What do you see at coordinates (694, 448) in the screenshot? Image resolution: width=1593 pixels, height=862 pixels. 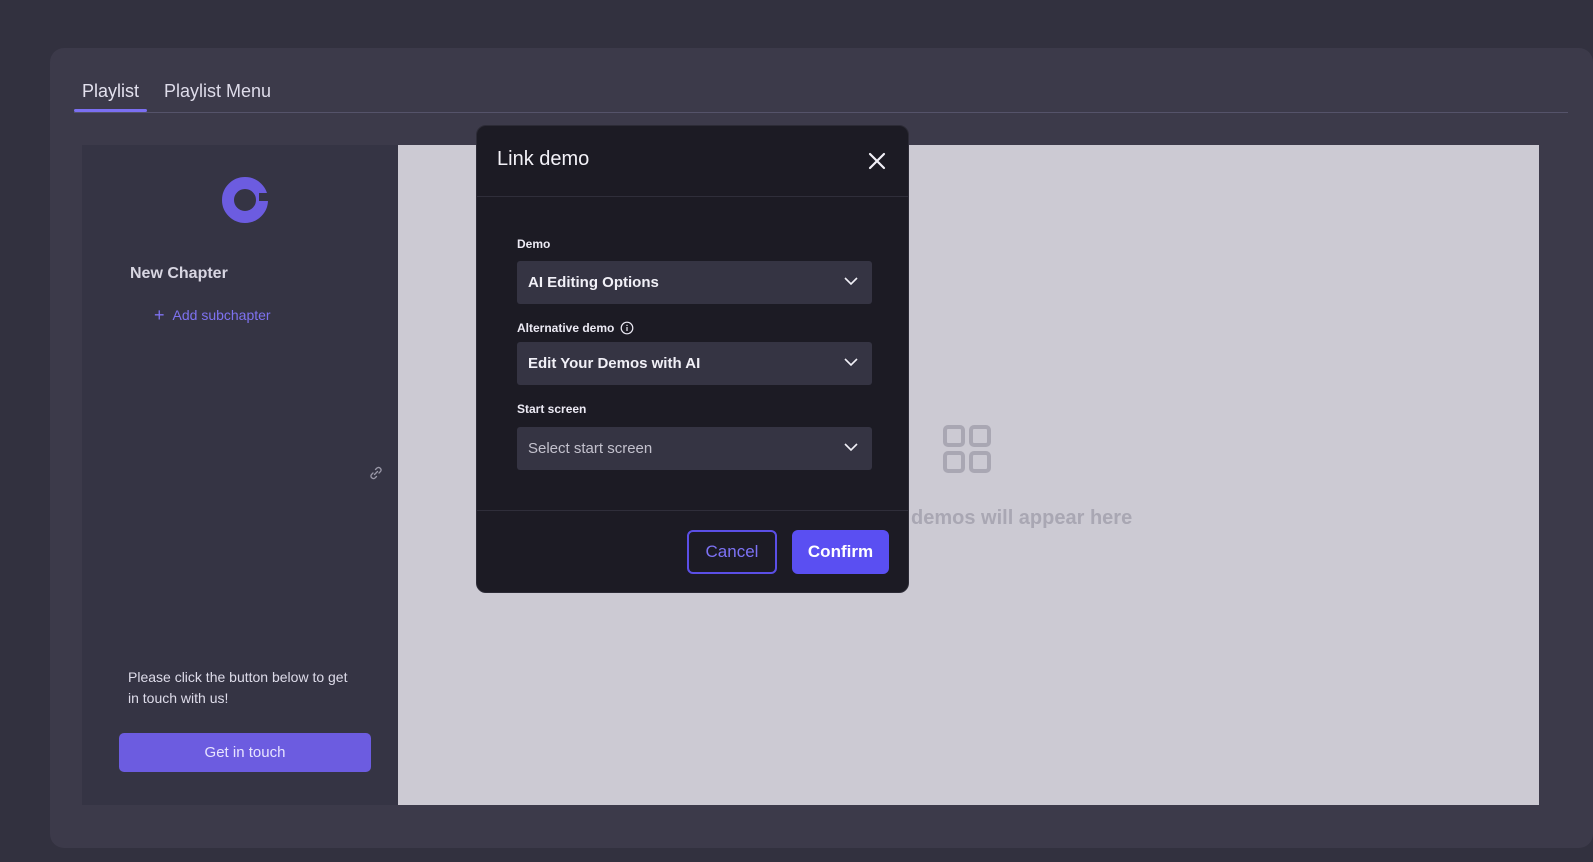 I see `start-screen-select: Select start screen` at bounding box center [694, 448].